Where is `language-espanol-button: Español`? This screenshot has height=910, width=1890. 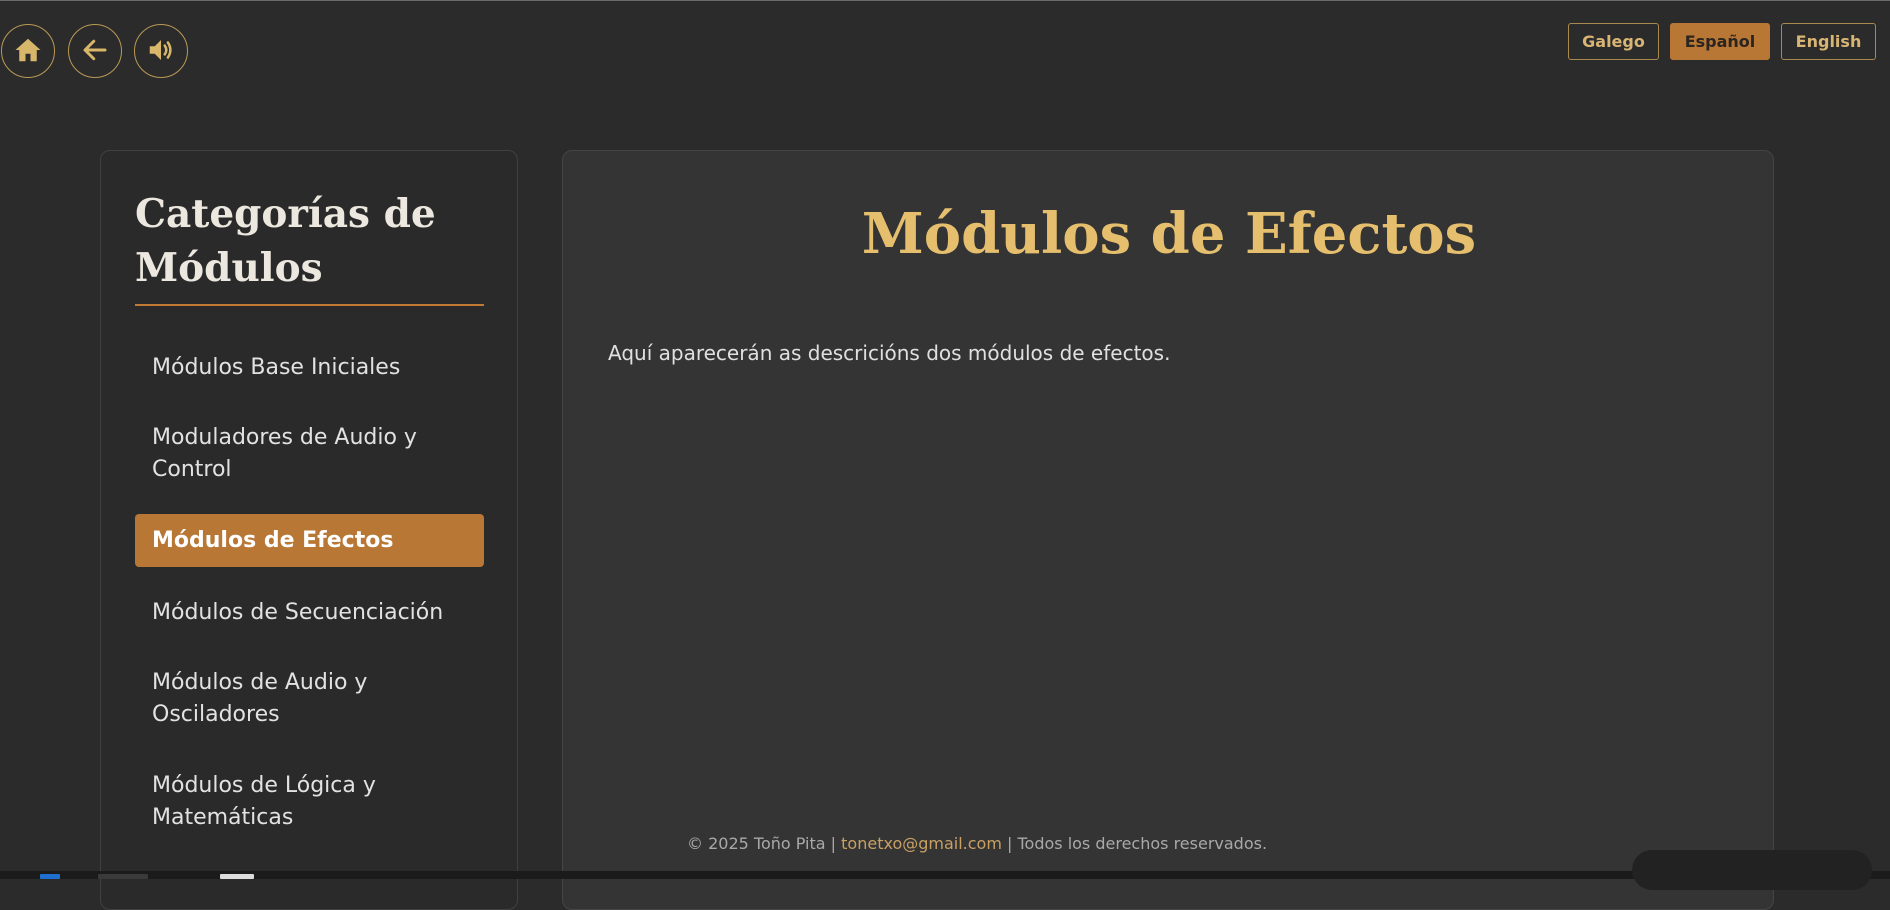 language-espanol-button: Español is located at coordinates (1720, 41).